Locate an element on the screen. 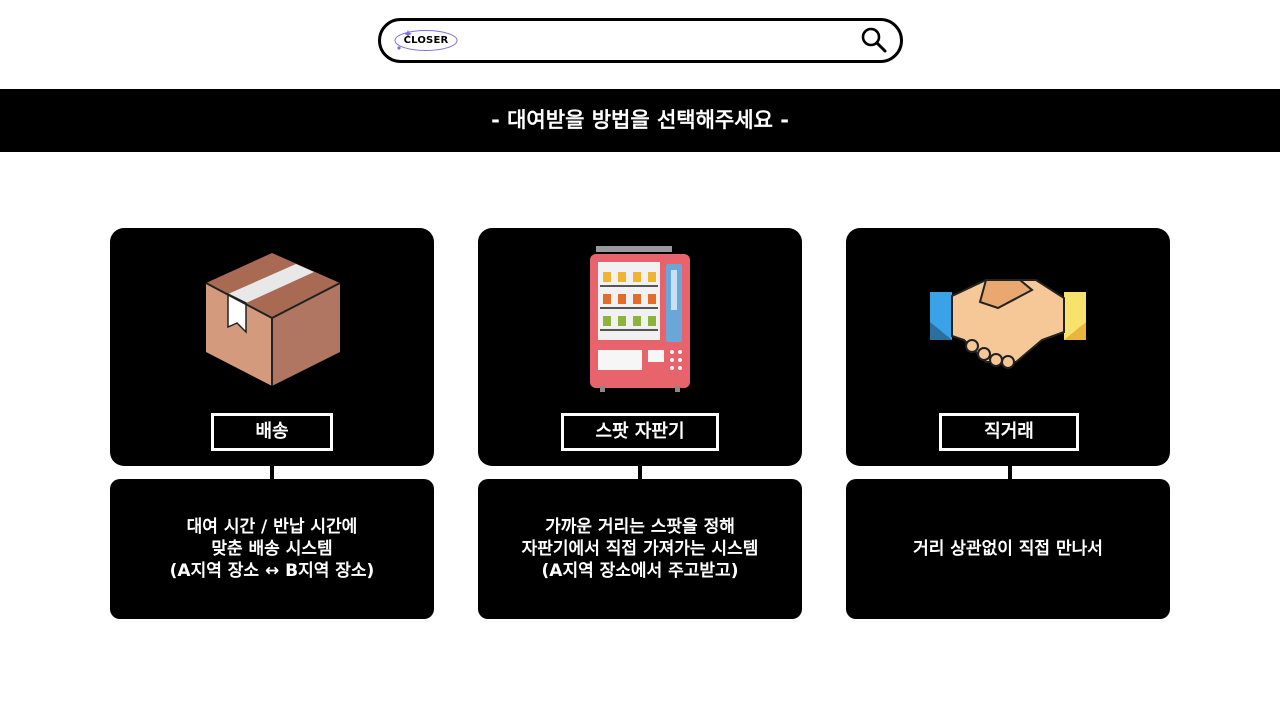 The image size is (1280, 720). description-line: 자판기에서 직접 가져가는 시스템 is located at coordinates (640, 549).